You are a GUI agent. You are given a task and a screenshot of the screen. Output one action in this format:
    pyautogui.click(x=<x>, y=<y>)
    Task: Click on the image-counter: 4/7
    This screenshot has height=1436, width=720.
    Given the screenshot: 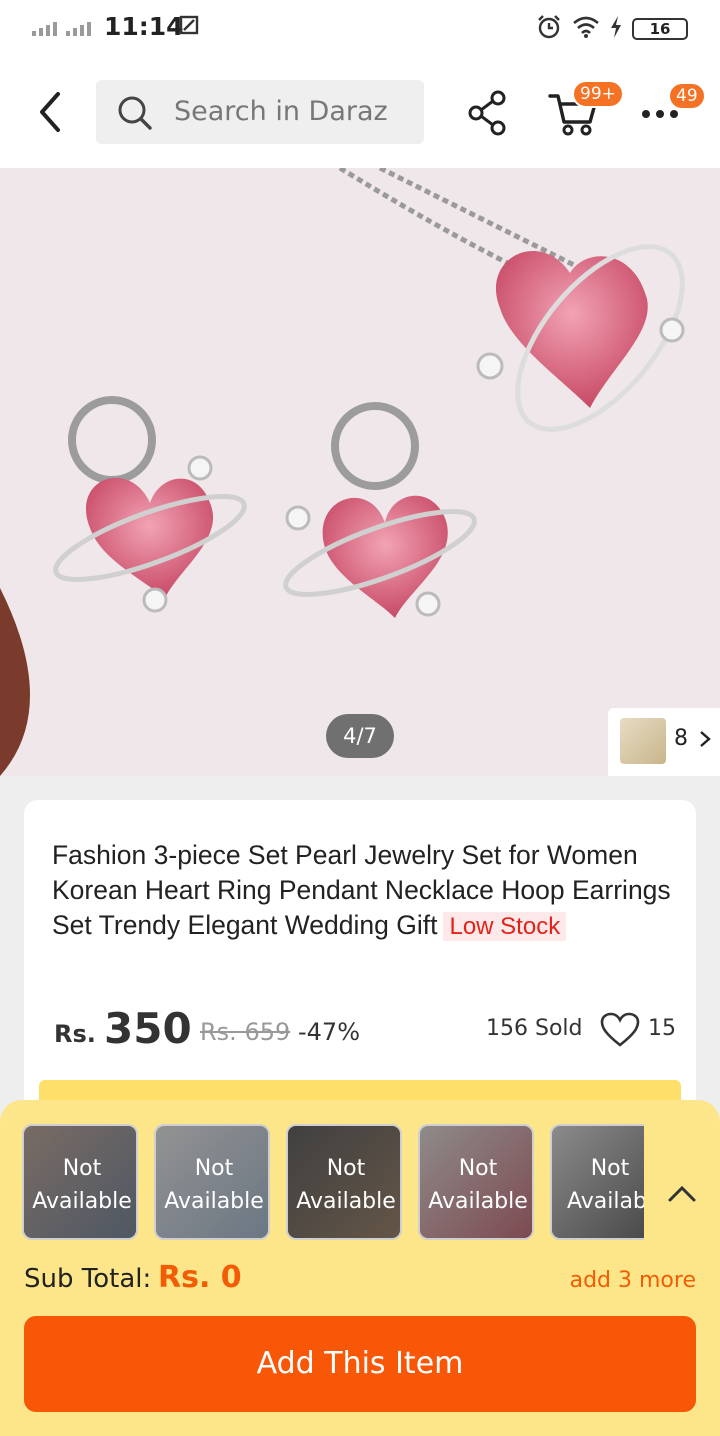 What is the action you would take?
    pyautogui.click(x=360, y=736)
    